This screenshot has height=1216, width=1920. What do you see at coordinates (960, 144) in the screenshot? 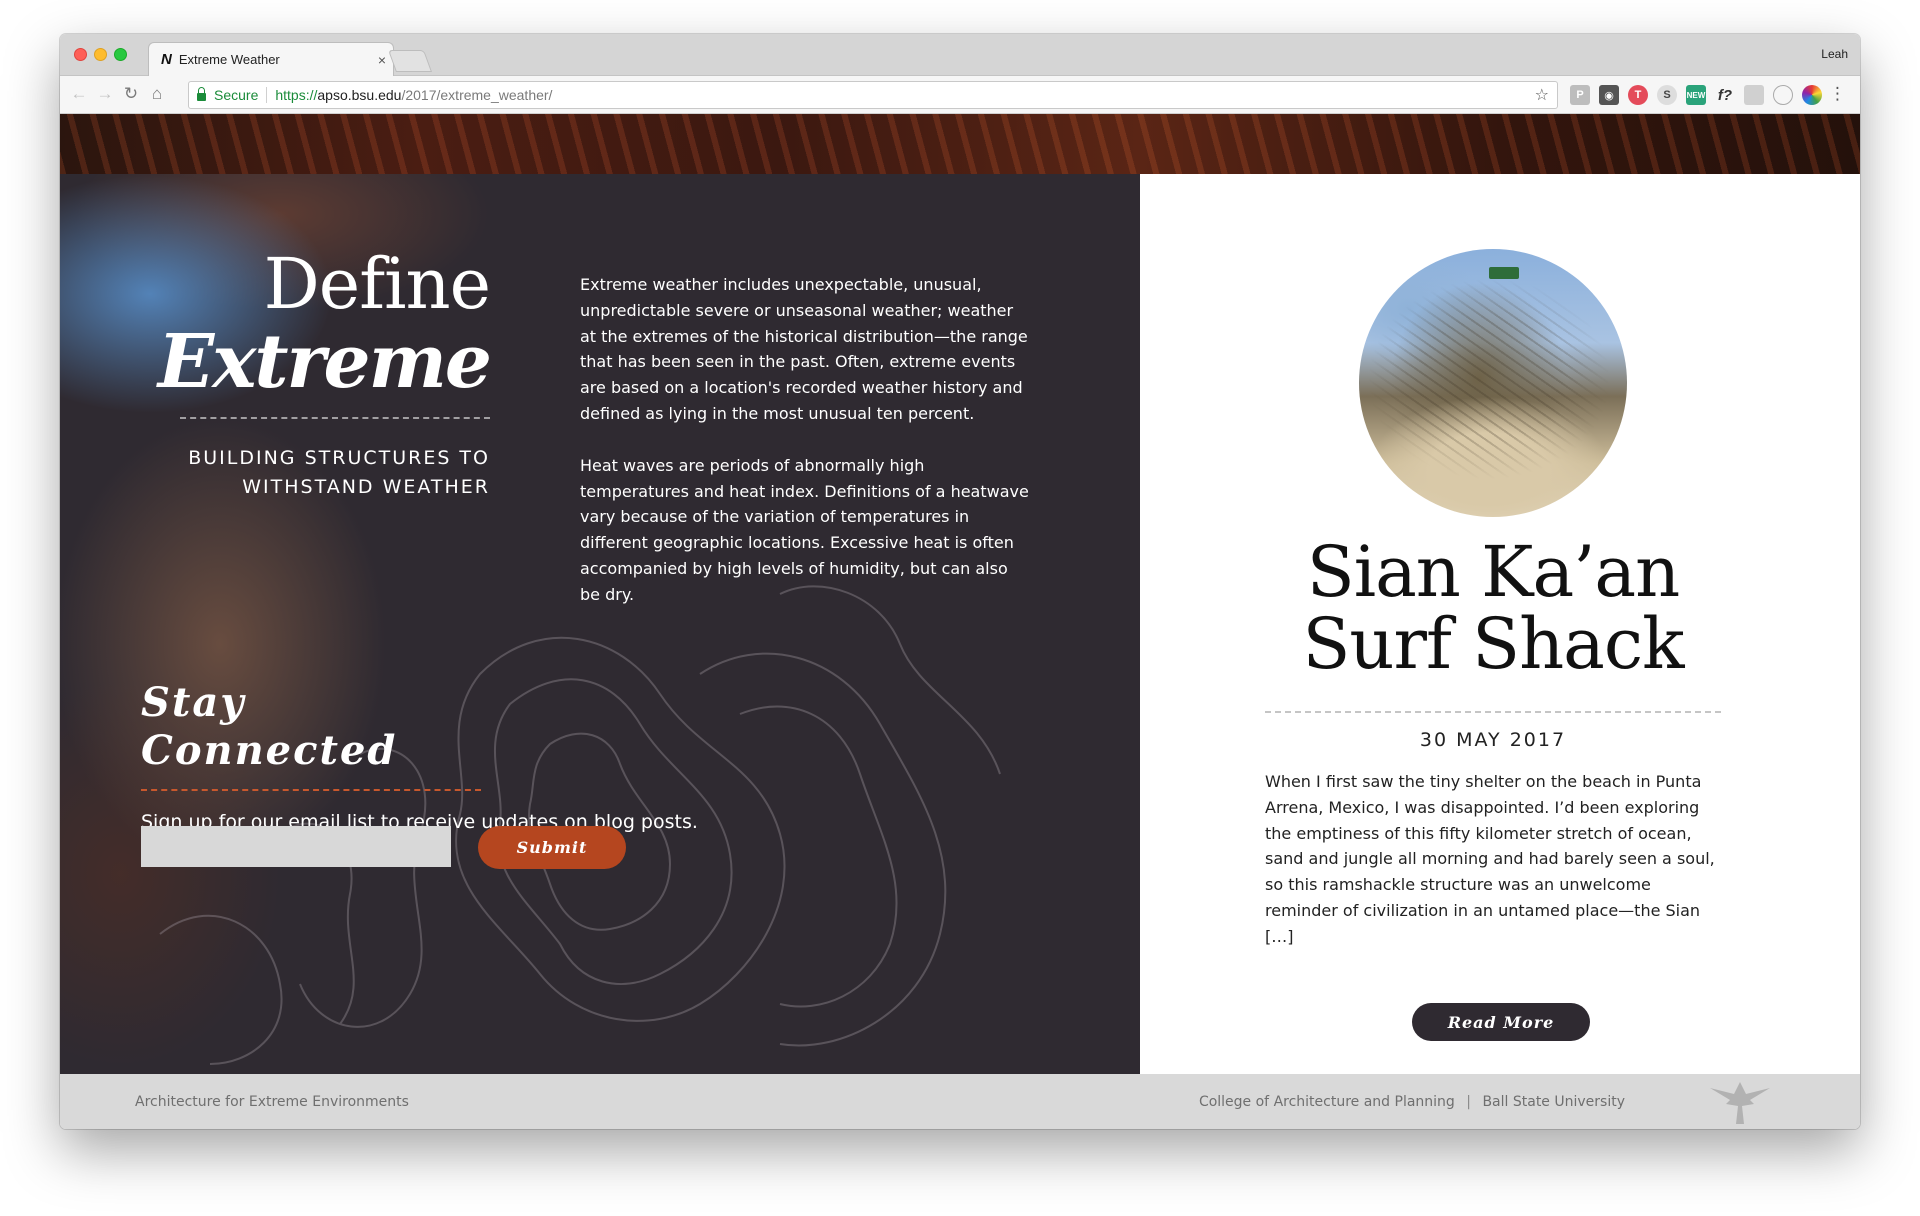
I see `hero-image-strip` at bounding box center [960, 144].